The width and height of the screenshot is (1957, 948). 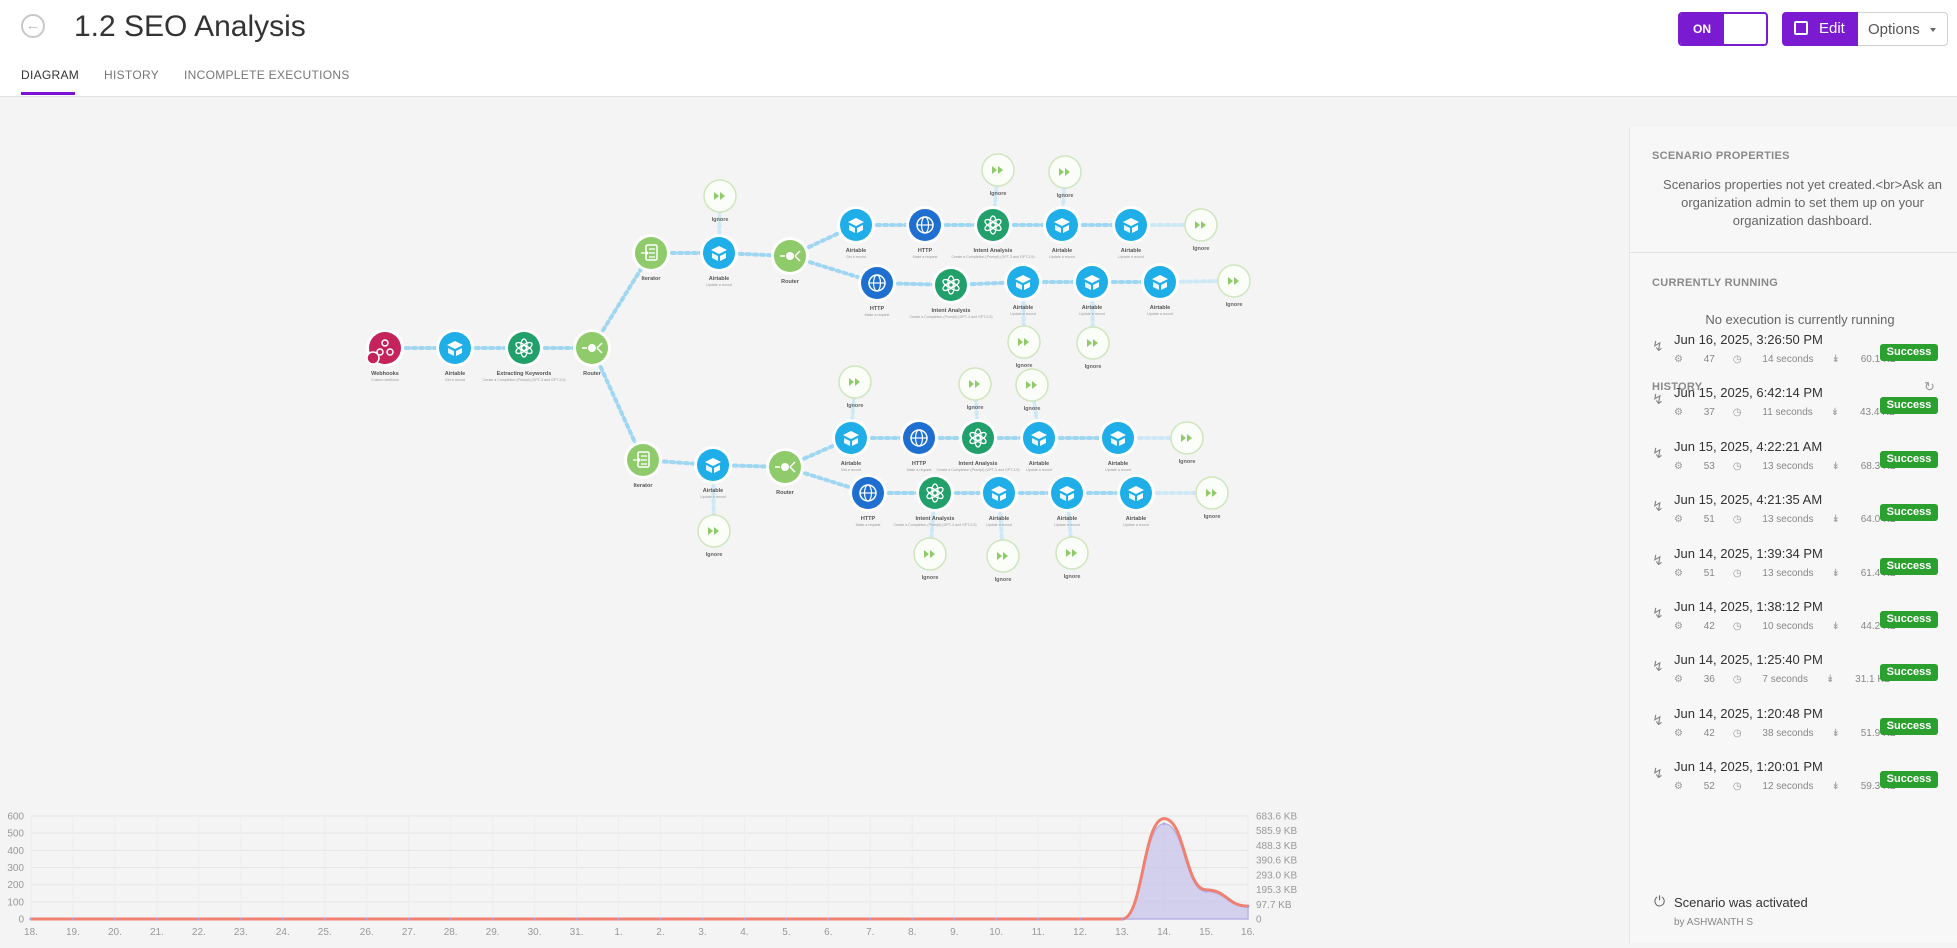 I want to click on node-webhooks: WebhooksCustom webhook, so click(x=385, y=355).